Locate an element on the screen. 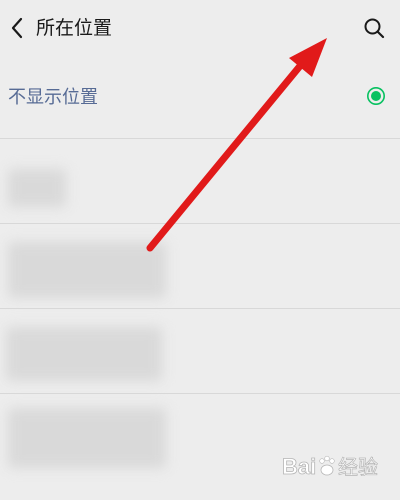  back-button is located at coordinates (17, 28).